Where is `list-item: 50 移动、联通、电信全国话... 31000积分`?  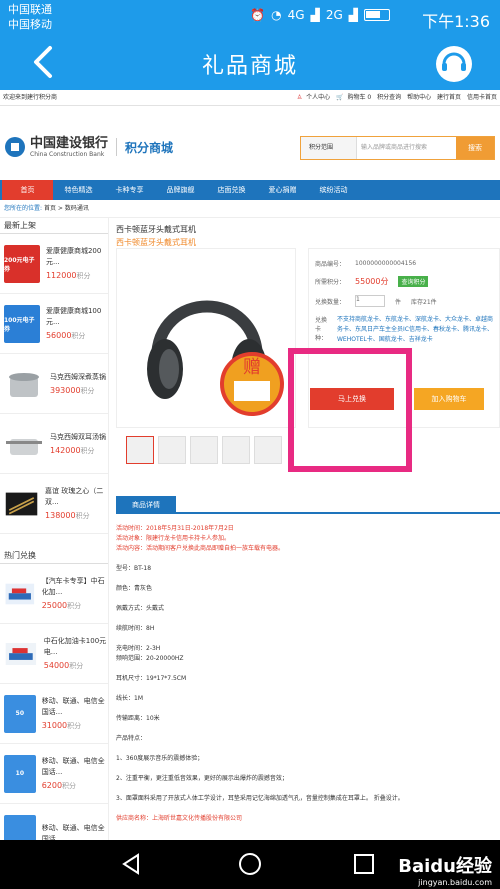 list-item: 50 移动、联通、电信全国话... 31000积分 is located at coordinates (54, 714).